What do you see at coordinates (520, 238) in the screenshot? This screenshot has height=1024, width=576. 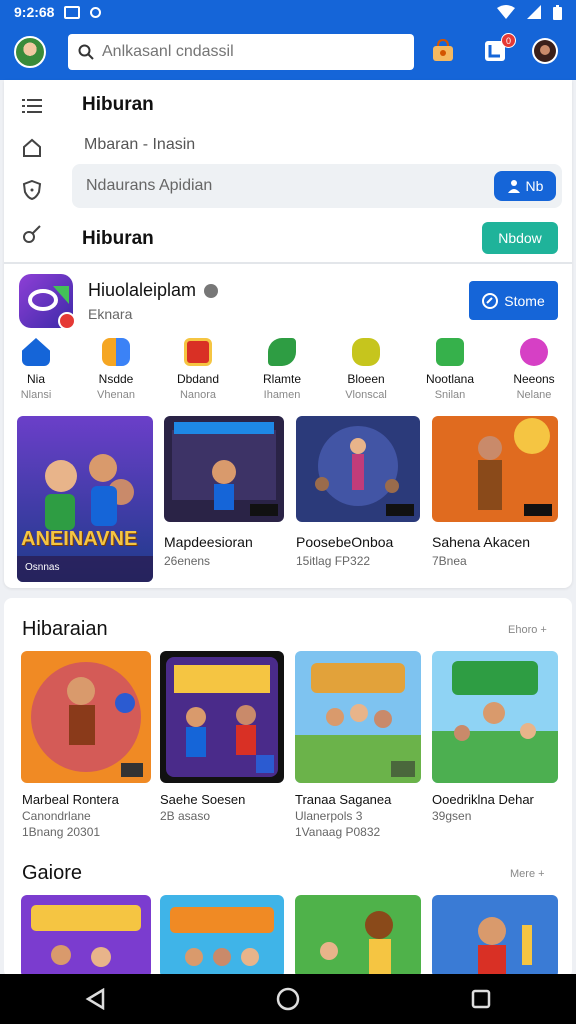 I see `teal-action-button: Nbdow` at bounding box center [520, 238].